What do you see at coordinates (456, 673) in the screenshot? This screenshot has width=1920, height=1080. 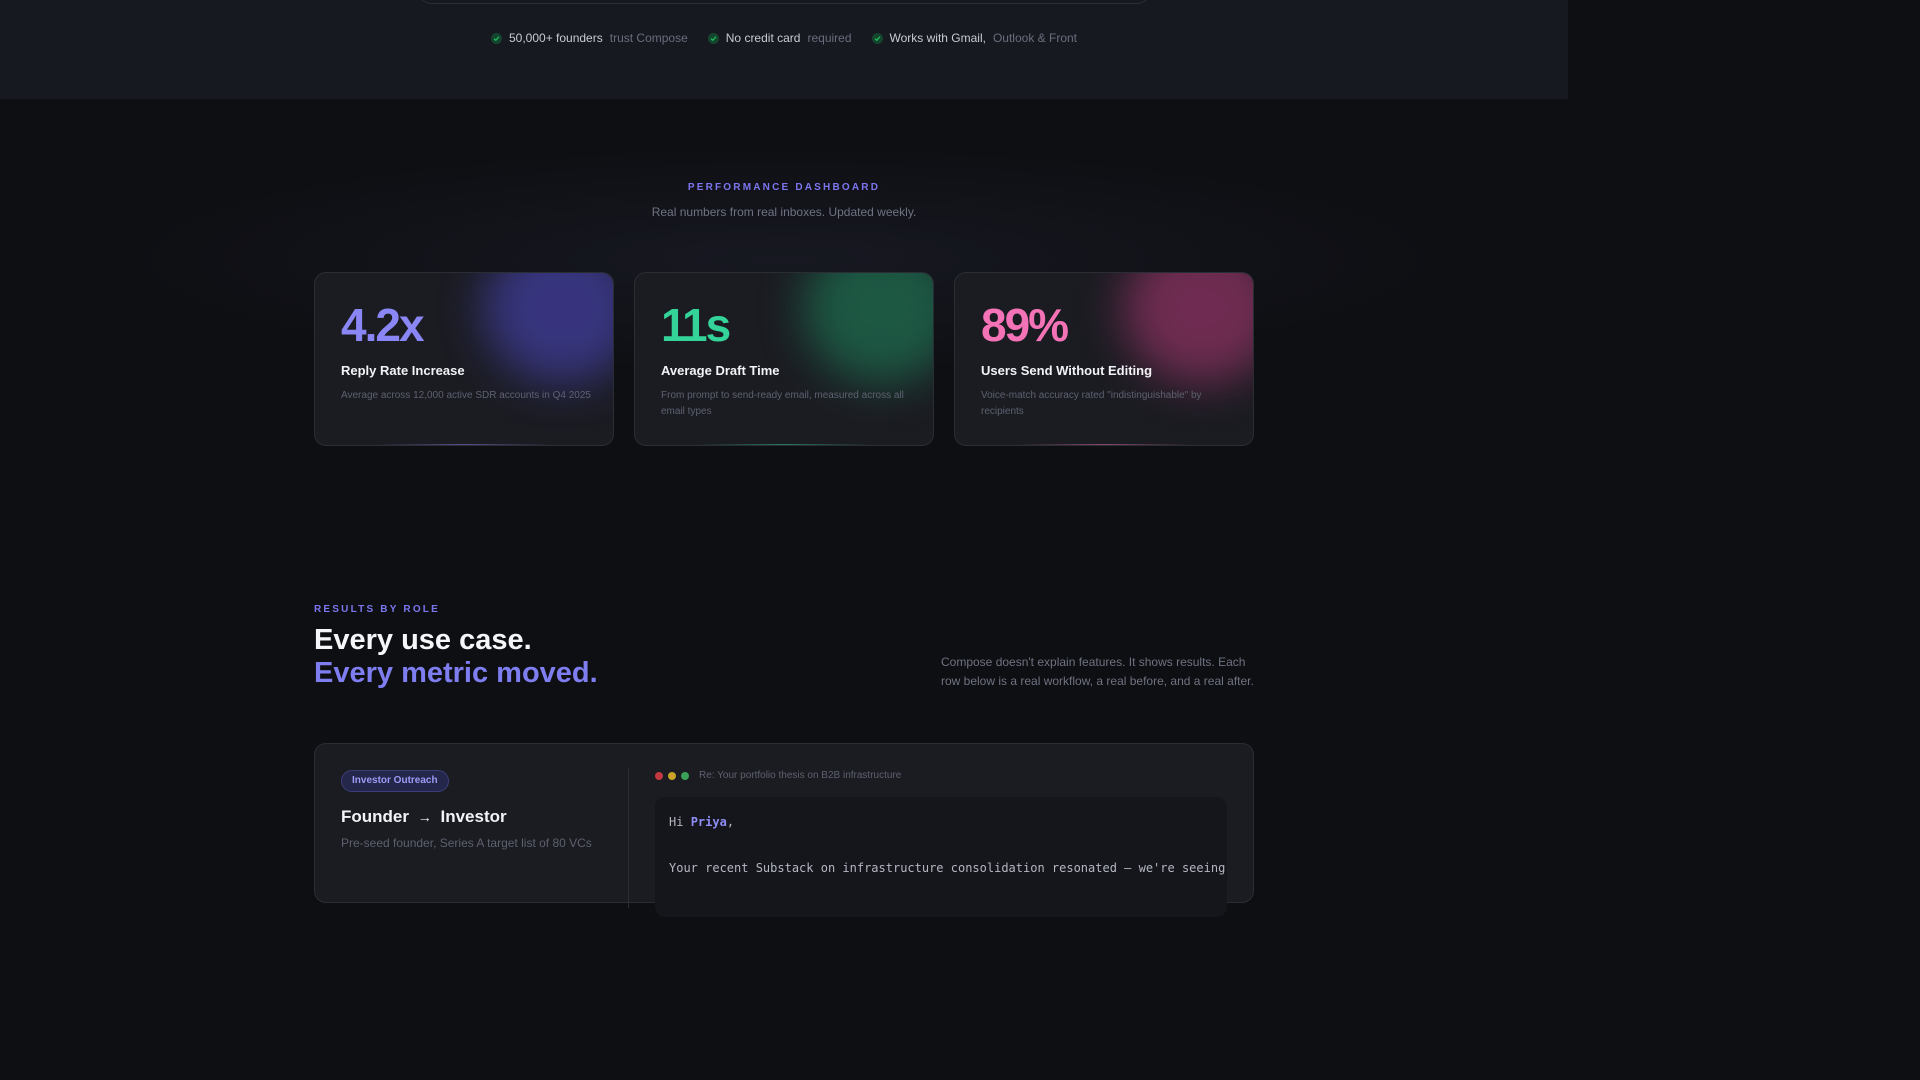 I see `results-heading-line2: Every metric moved.` at bounding box center [456, 673].